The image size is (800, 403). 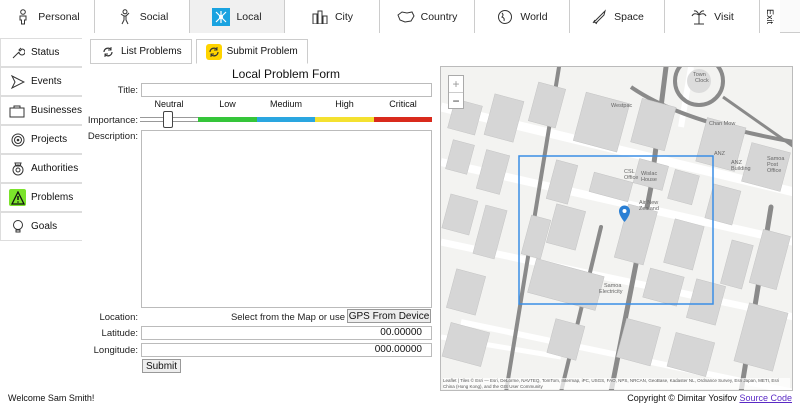 I want to click on sidebar-item-label: Problems, so click(x=52, y=197).